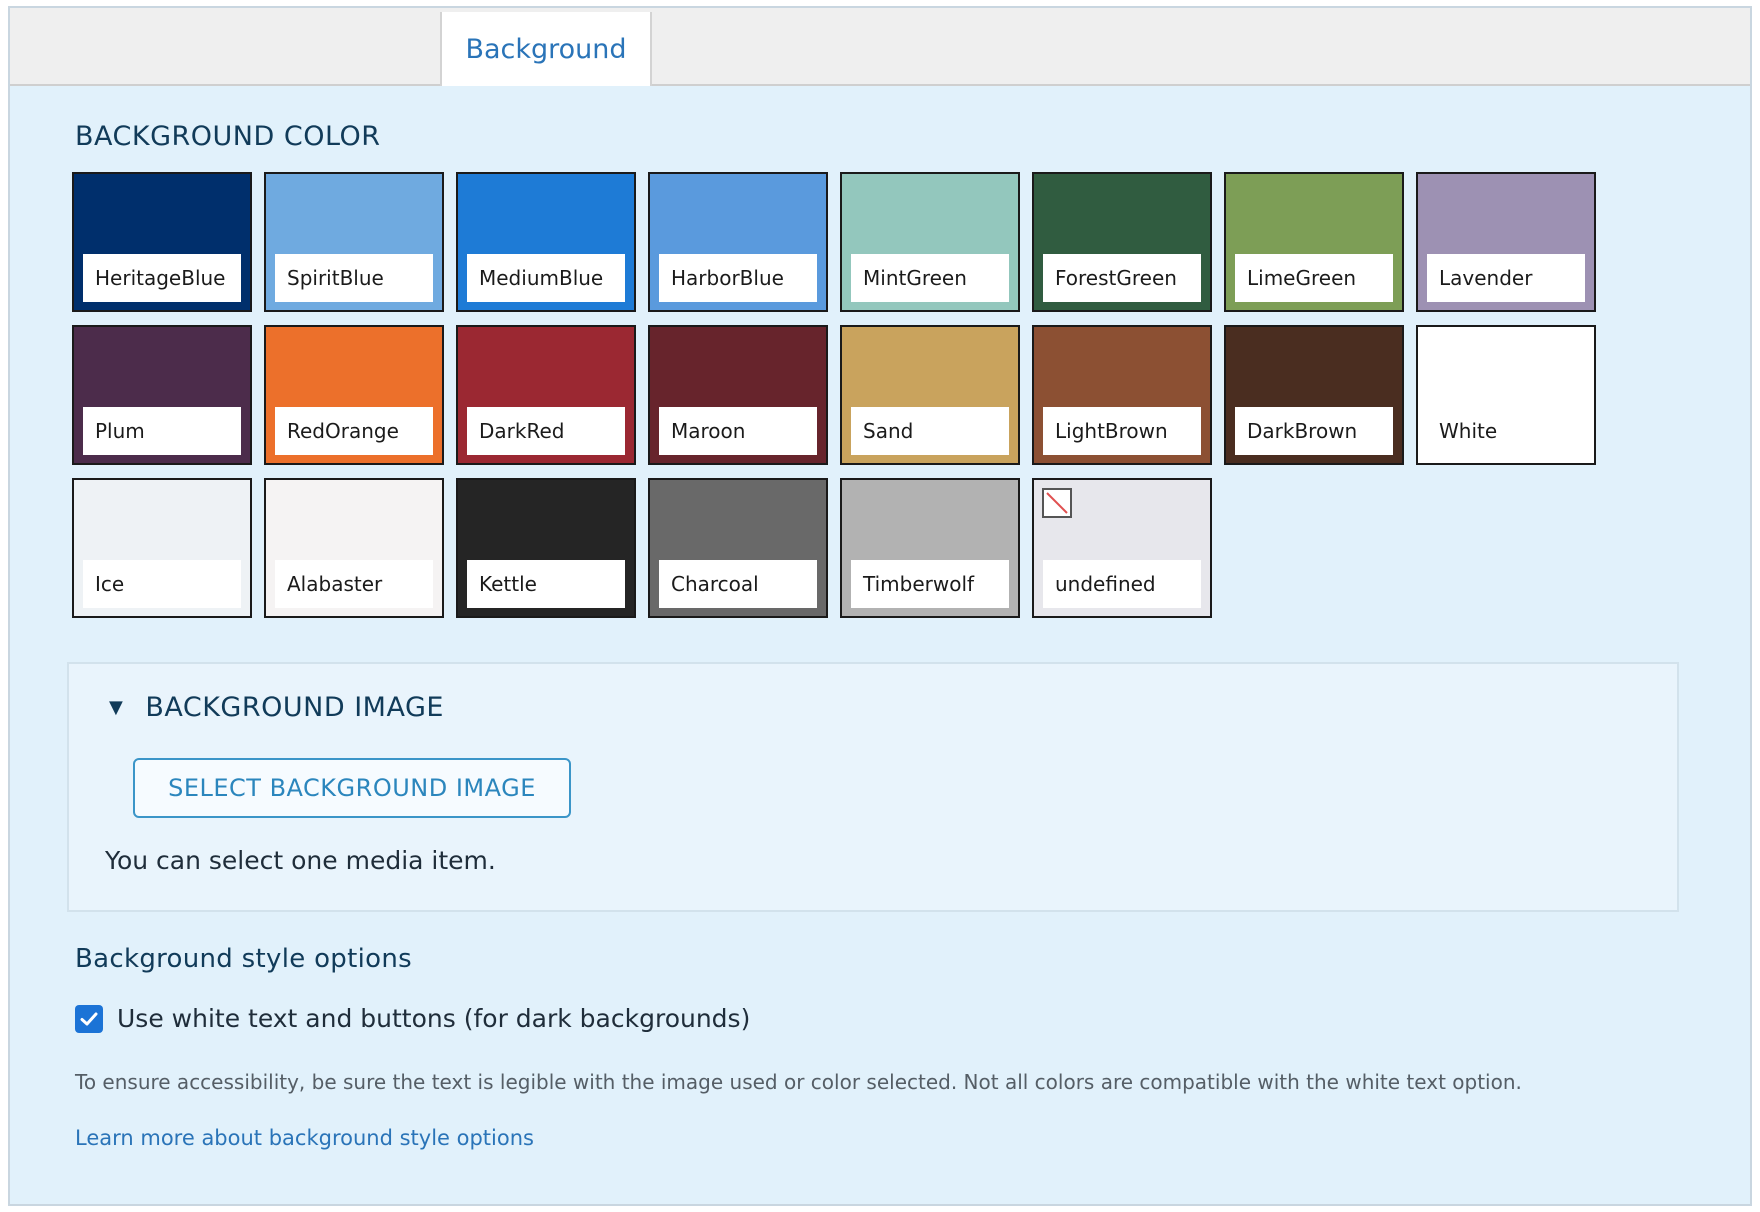 The width and height of the screenshot is (1760, 1212). Describe the element at coordinates (930, 431) in the screenshot. I see `color-swatch-label: Sand` at that location.